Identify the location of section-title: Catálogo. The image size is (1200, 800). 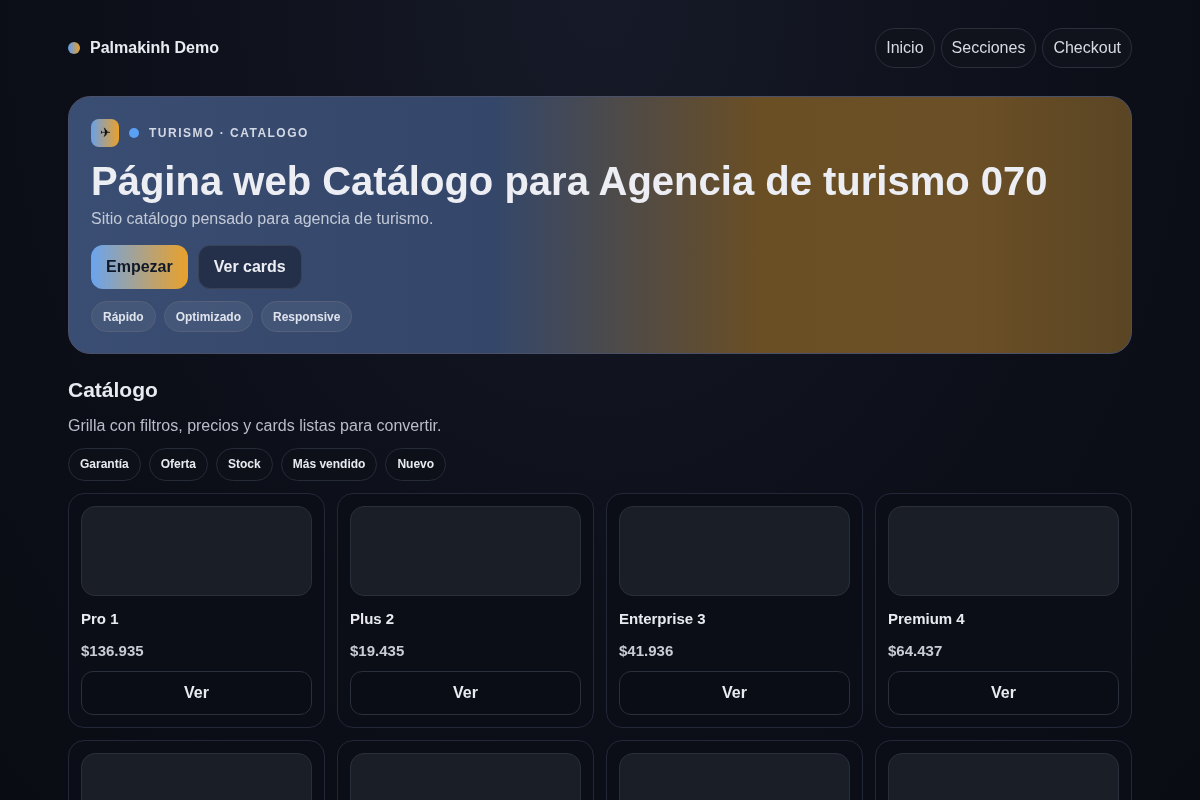
(113, 390).